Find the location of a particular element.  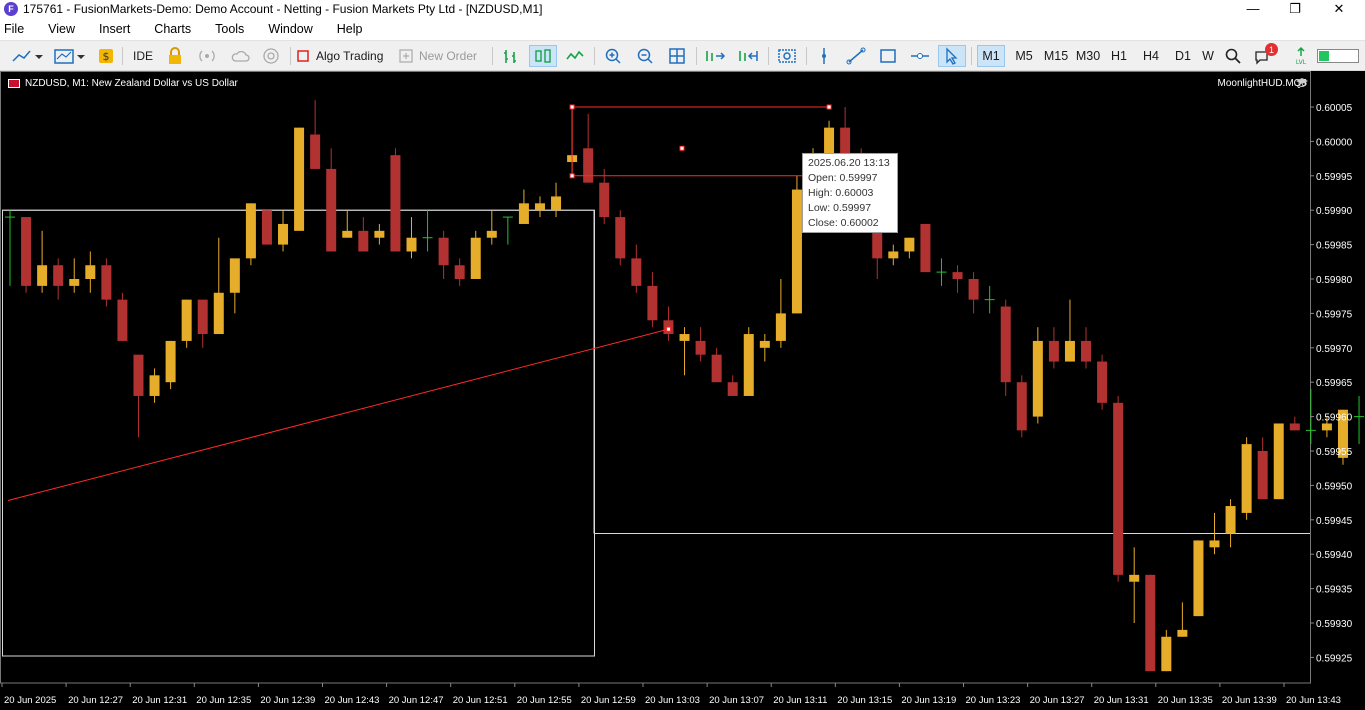

price-axis-label: 0.59960 is located at coordinates (1334, 418).